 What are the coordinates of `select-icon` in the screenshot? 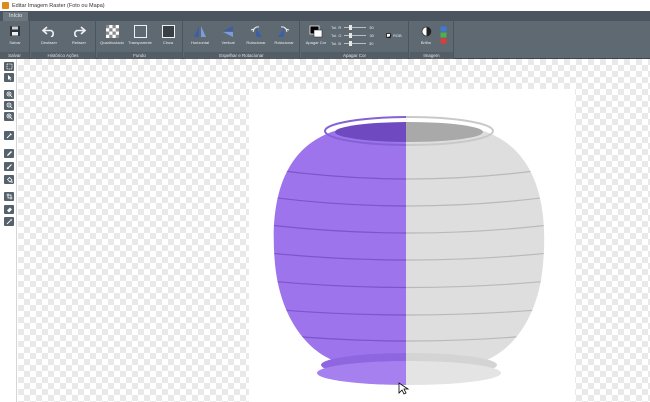 It's located at (9, 66).